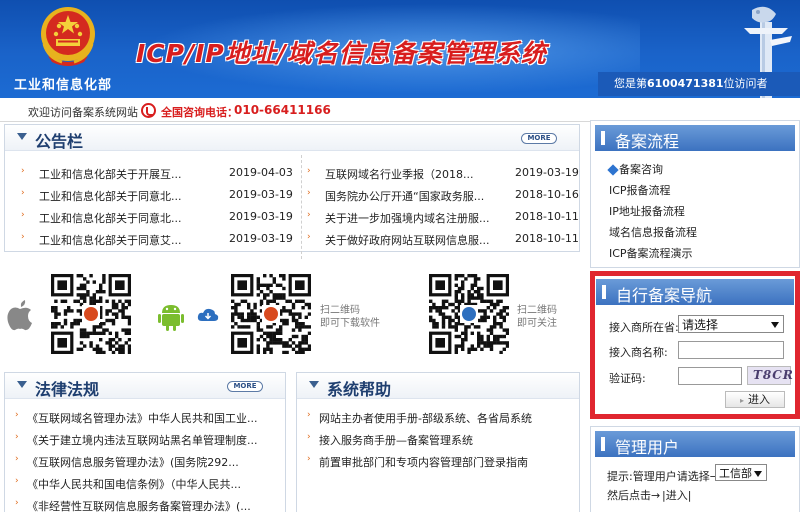 The height and width of the screenshot is (512, 800). What do you see at coordinates (647, 447) in the screenshot?
I see `admin-title: 管理用户` at bounding box center [647, 447].